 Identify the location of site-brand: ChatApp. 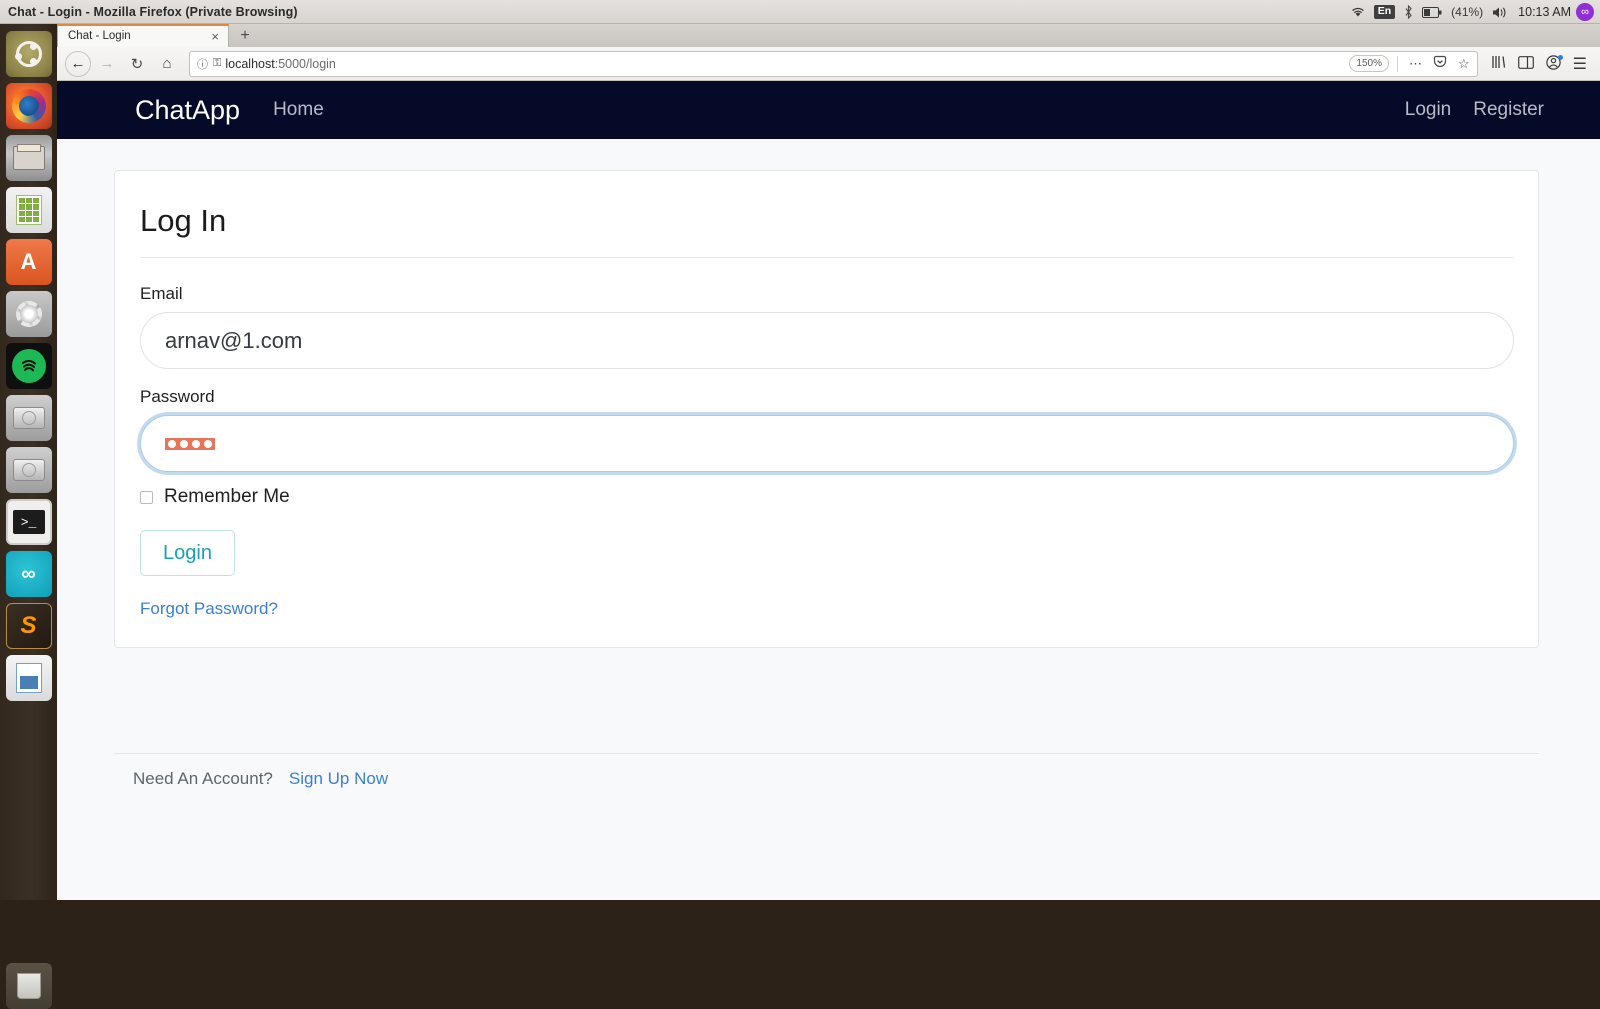
(187, 110).